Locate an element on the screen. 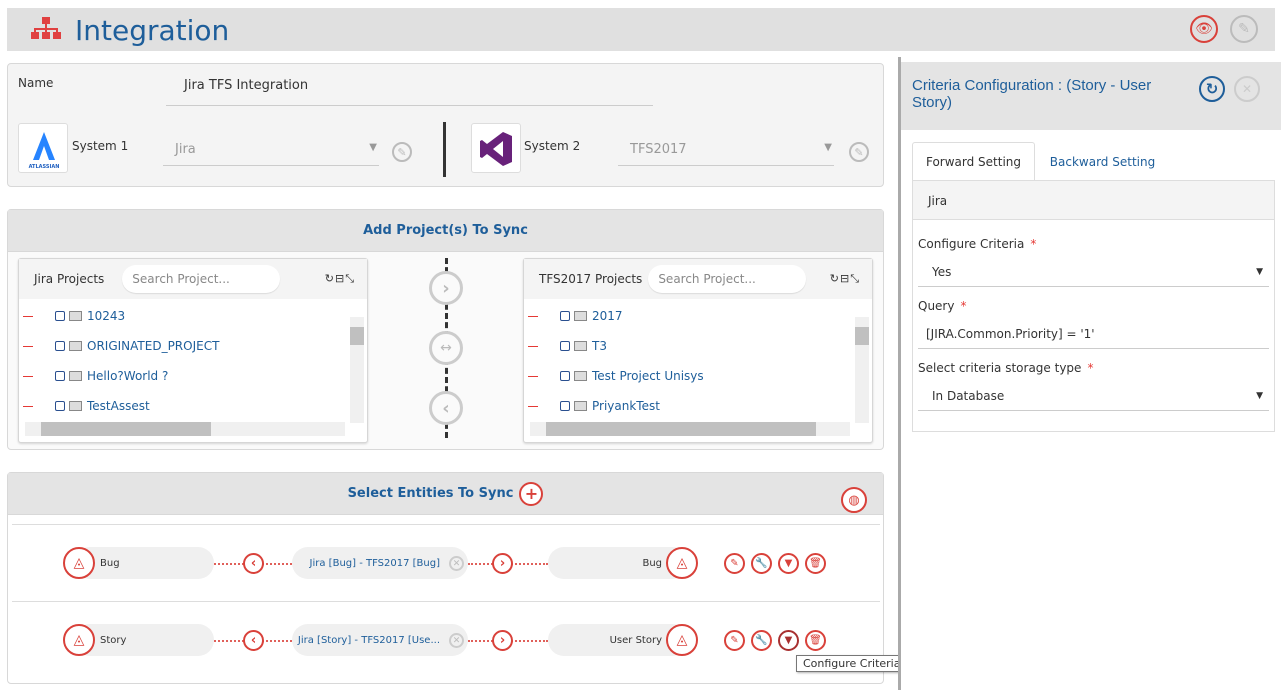 This screenshot has width=1281, height=690. refresh-icon: ↻ is located at coordinates (1212, 89).